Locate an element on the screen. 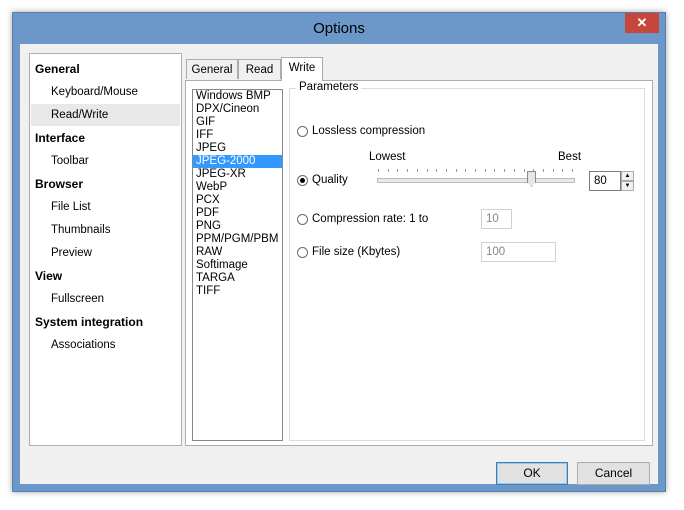  lossless-option: Lossless compression is located at coordinates (361, 131).